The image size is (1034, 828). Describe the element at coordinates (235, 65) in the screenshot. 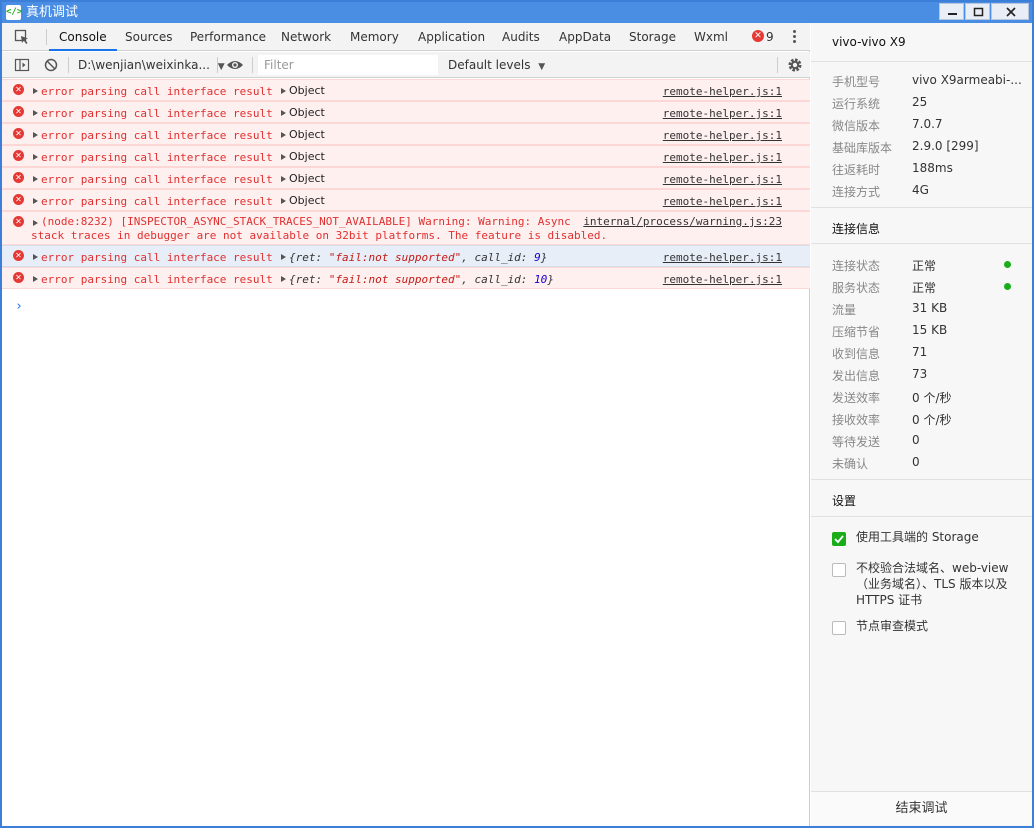

I see `live-expression-eye-icon` at that location.